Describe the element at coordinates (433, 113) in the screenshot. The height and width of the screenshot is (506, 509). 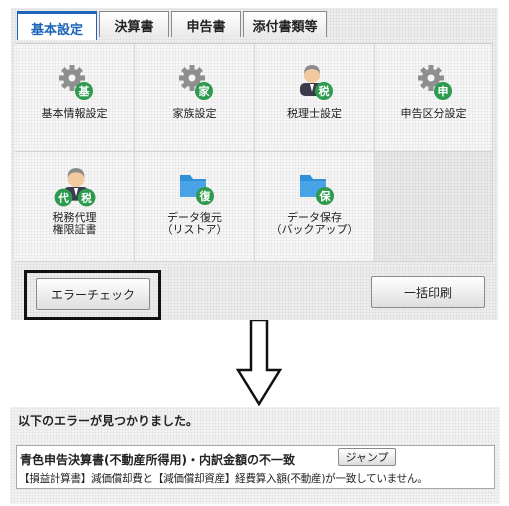
I see `tile-label: 申告区分設定` at that location.